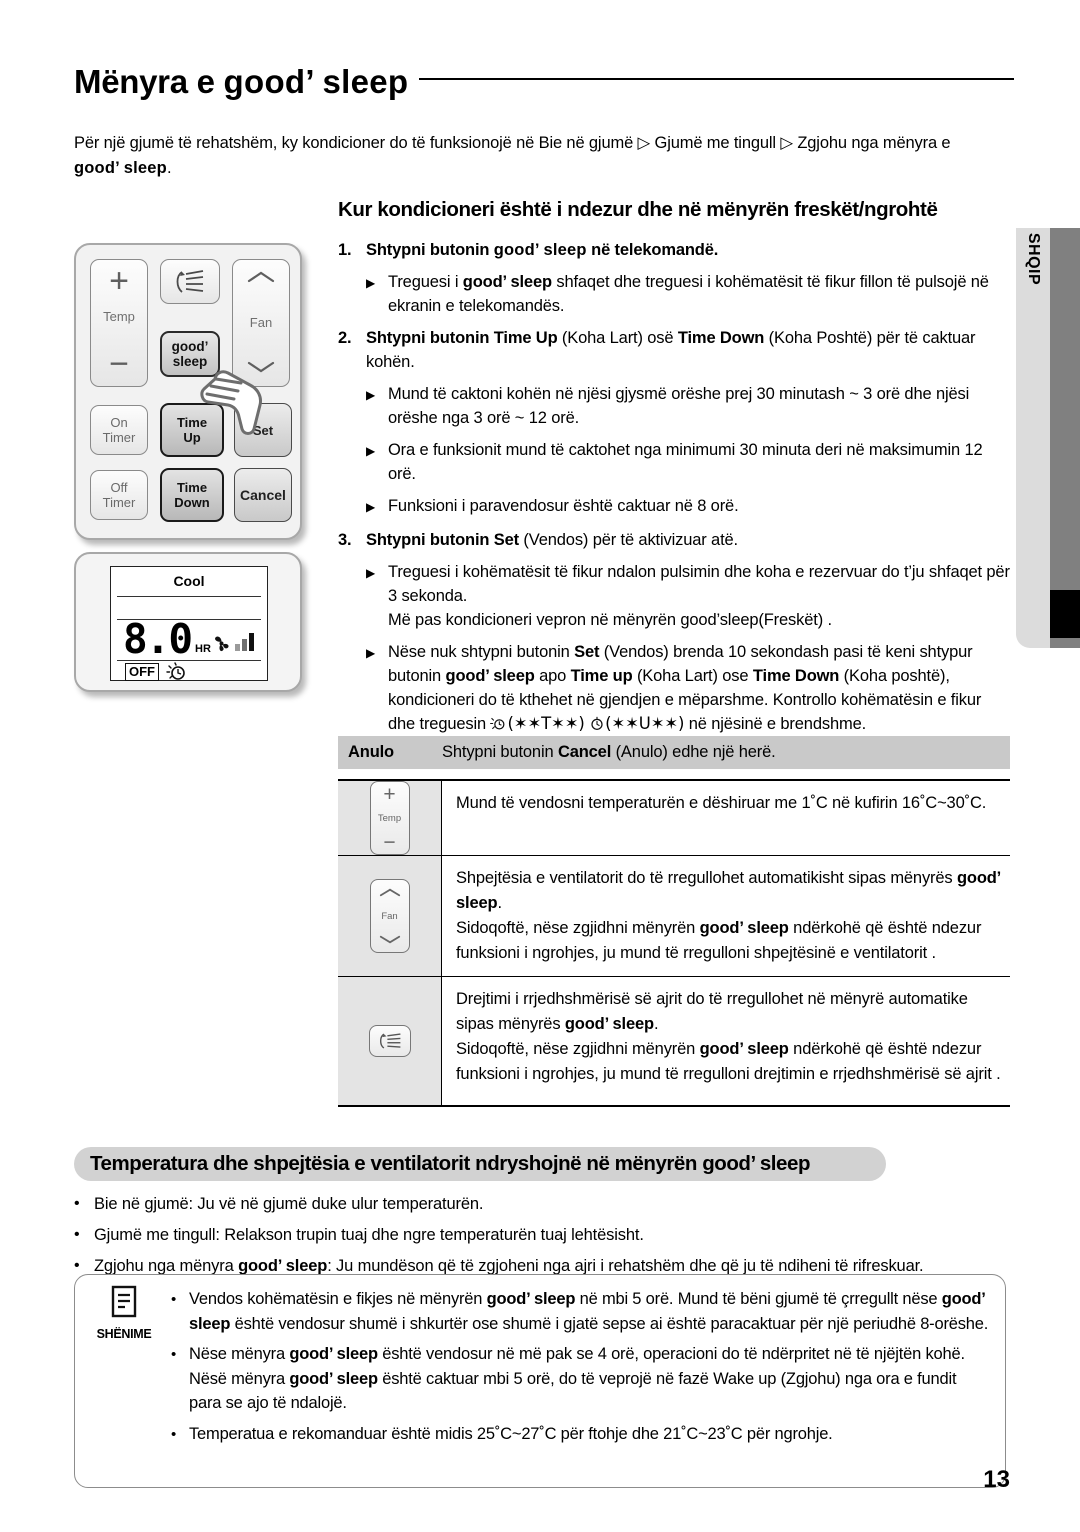 Image resolution: width=1080 pixels, height=1532 pixels. I want to click on bottom-bullet-3-a: Zgjohu nga mënyra, so click(166, 1266).